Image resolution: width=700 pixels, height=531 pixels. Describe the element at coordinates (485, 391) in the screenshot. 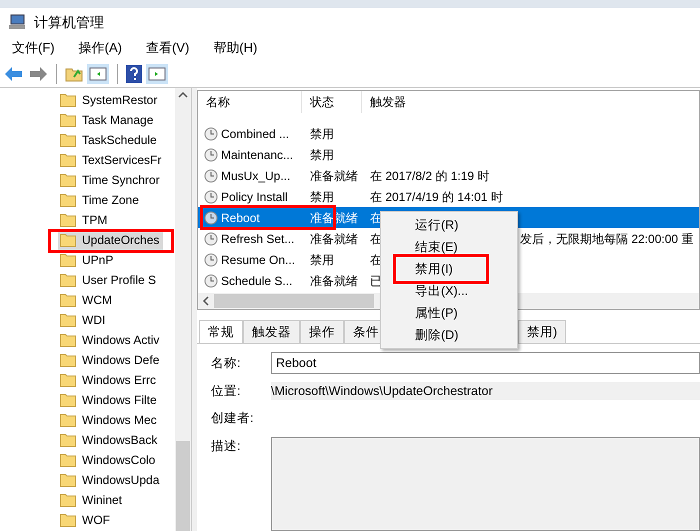

I see `location-field: \Microsoft\Windows\UpdateOrchestrator` at that location.